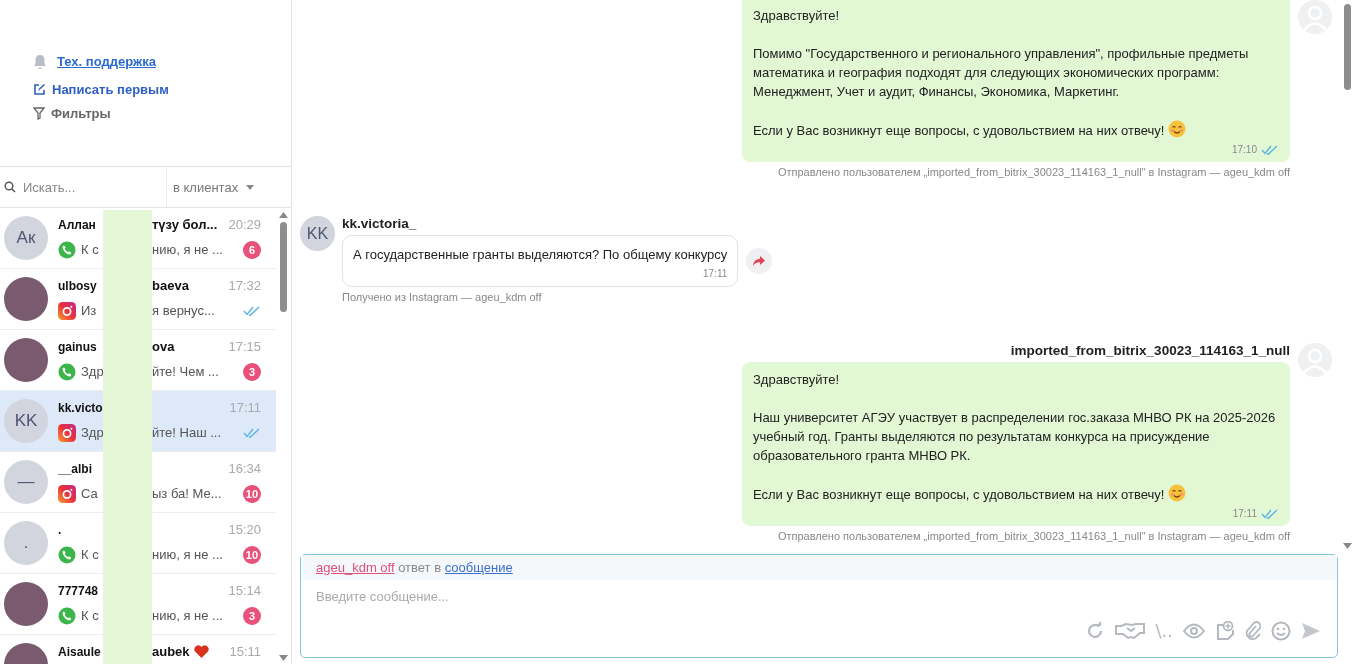 Image resolution: width=1354 pixels, height=664 pixels. Describe the element at coordinates (78, 285) in the screenshot. I see `contact-name: ulbosy` at that location.